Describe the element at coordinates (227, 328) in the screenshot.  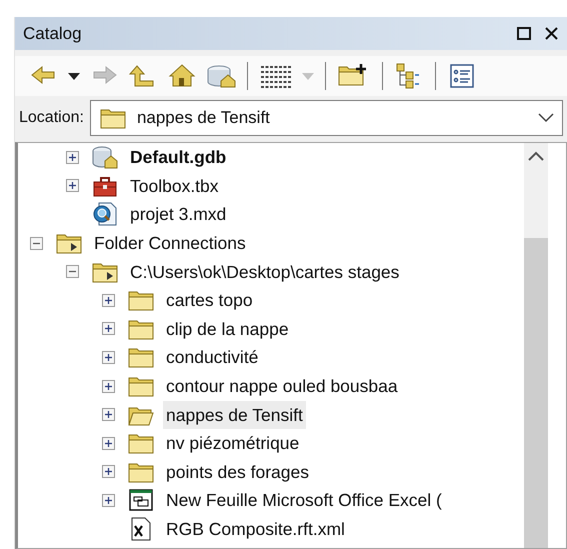
I see `tree-item: clip de la nappe` at that location.